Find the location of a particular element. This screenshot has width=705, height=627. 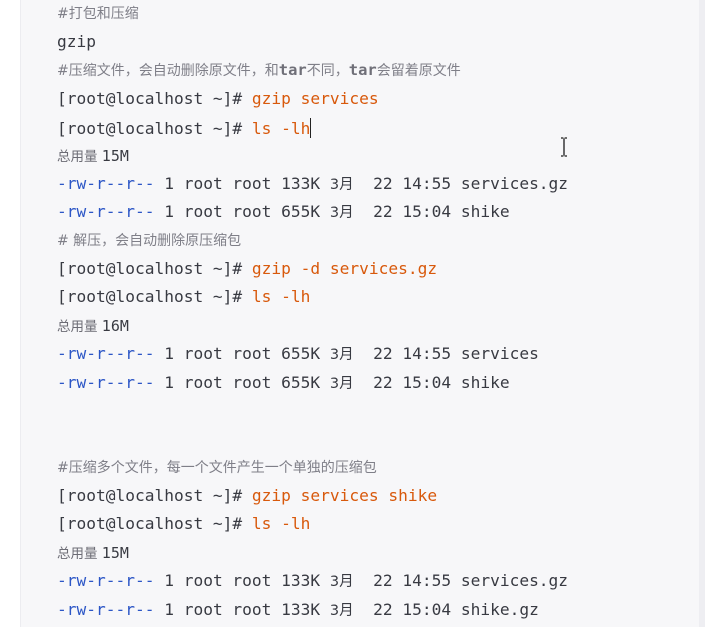

code-text: 22 14:55 services is located at coordinates (446, 353).